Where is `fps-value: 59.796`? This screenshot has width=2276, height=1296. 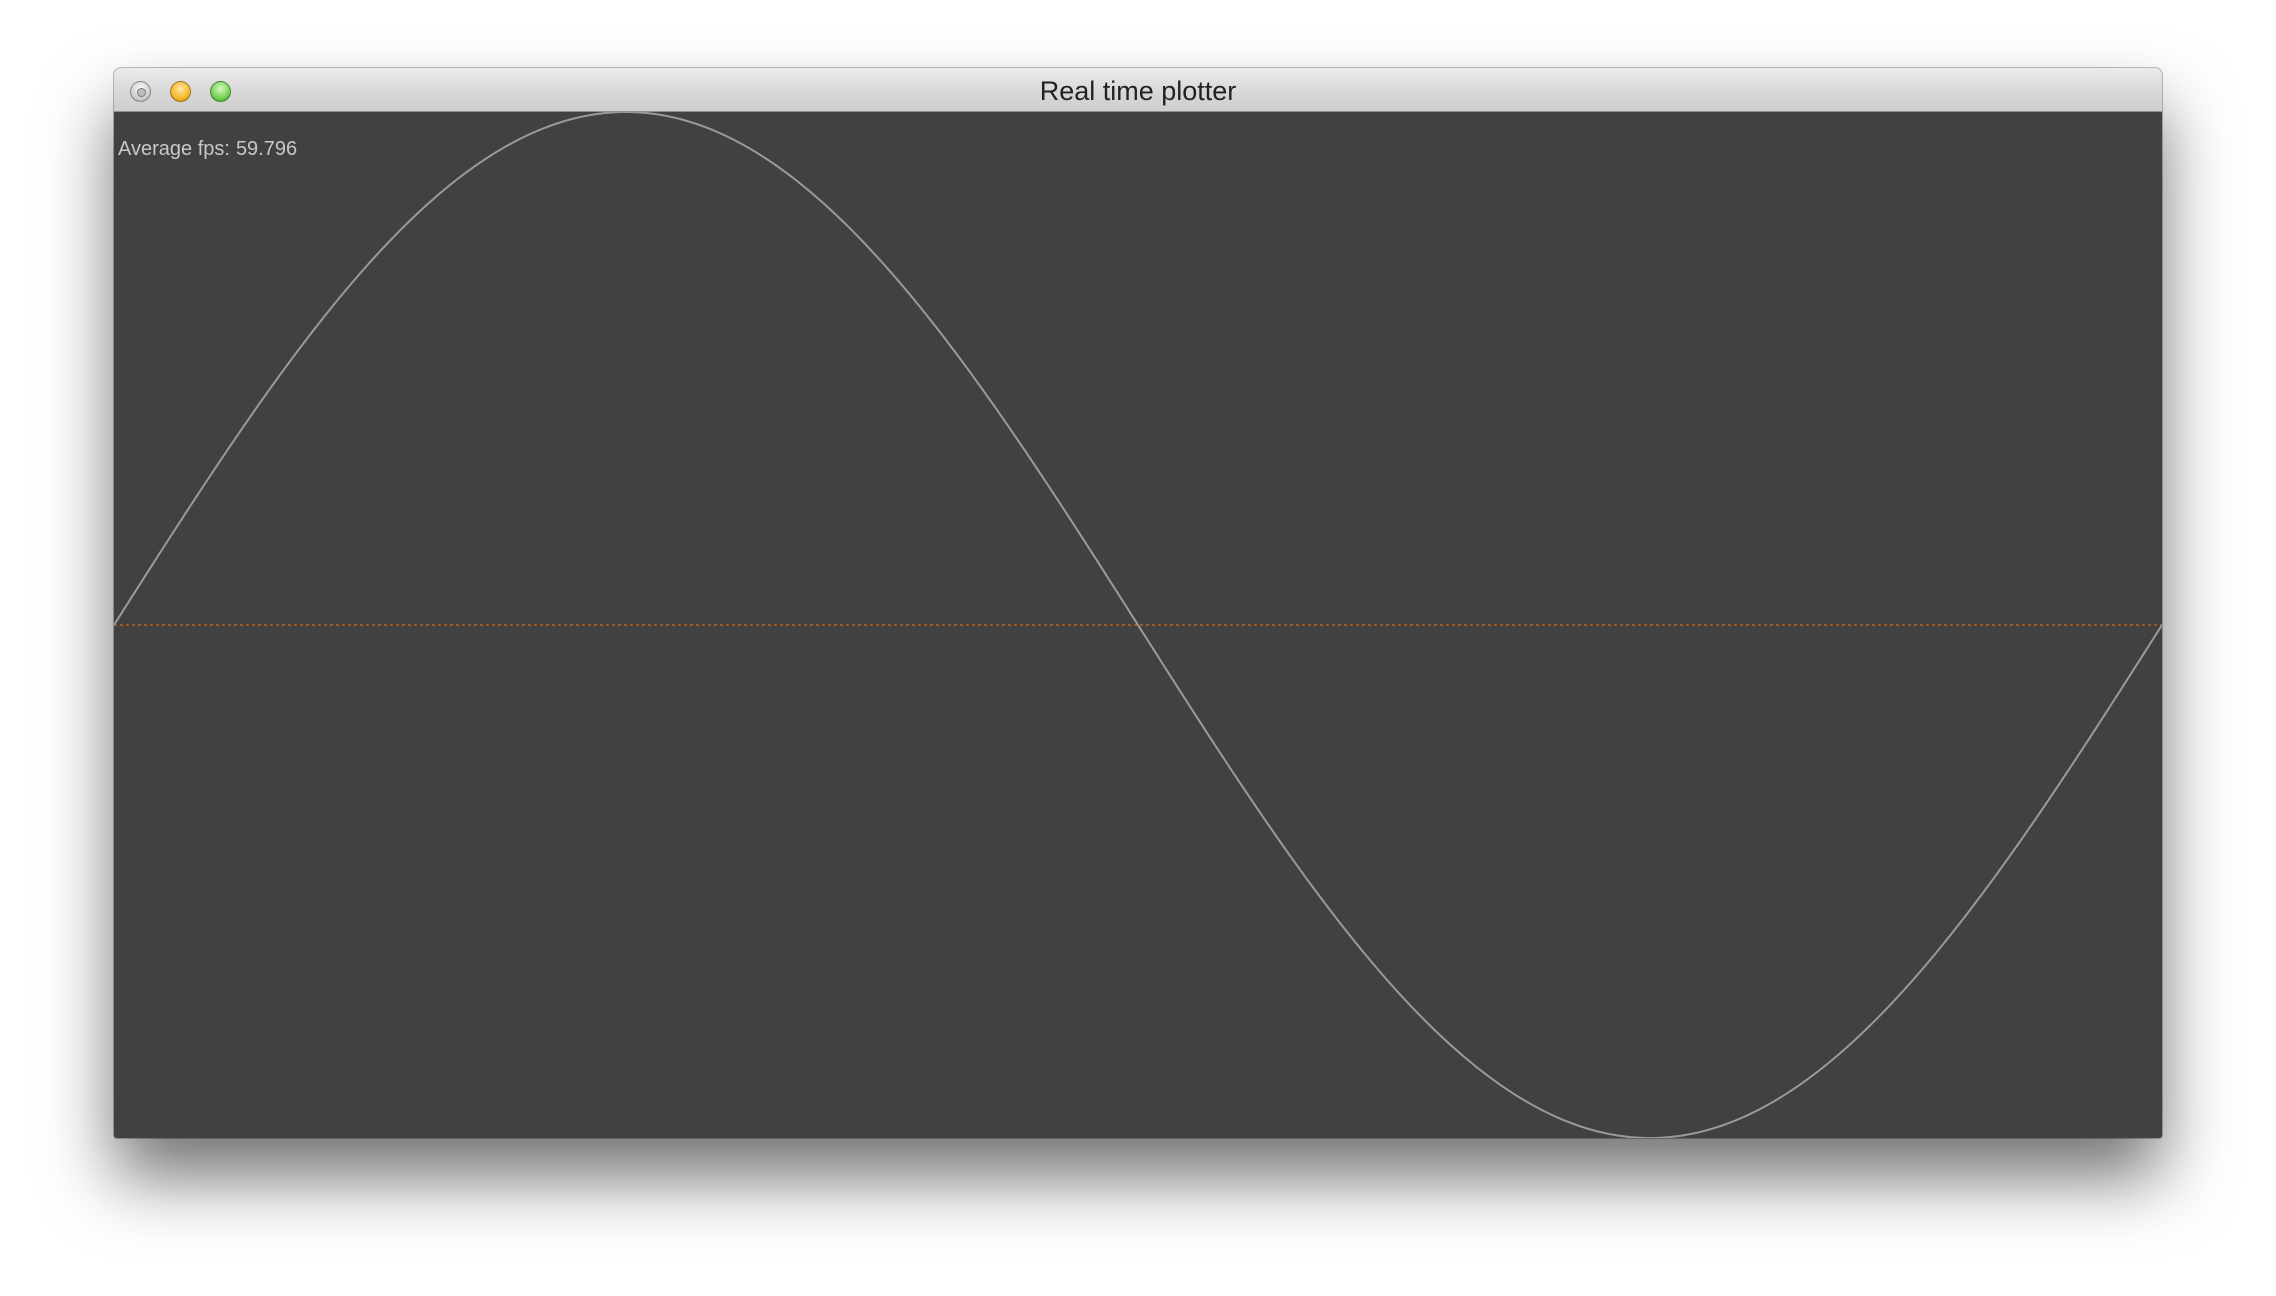
fps-value: 59.796 is located at coordinates (266, 149).